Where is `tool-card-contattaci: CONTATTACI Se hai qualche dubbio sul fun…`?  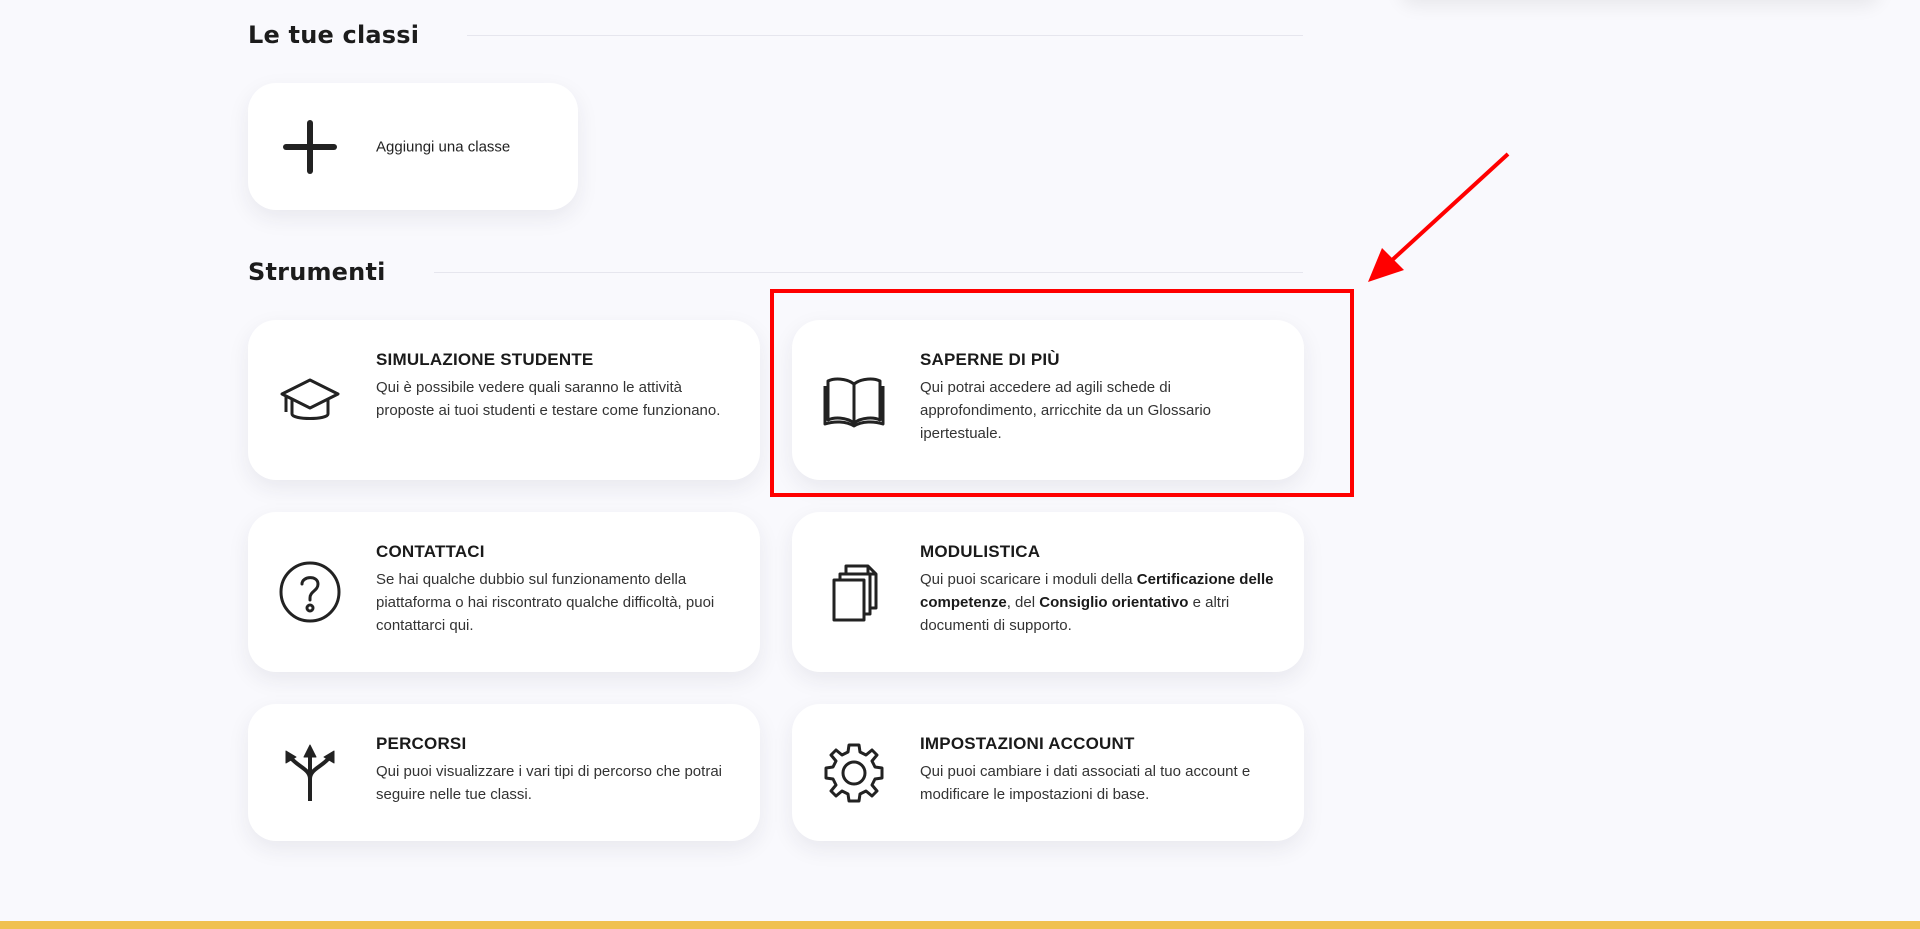 tool-card-contattaci: CONTATTACI Se hai qualche dubbio sul fun… is located at coordinates (504, 592).